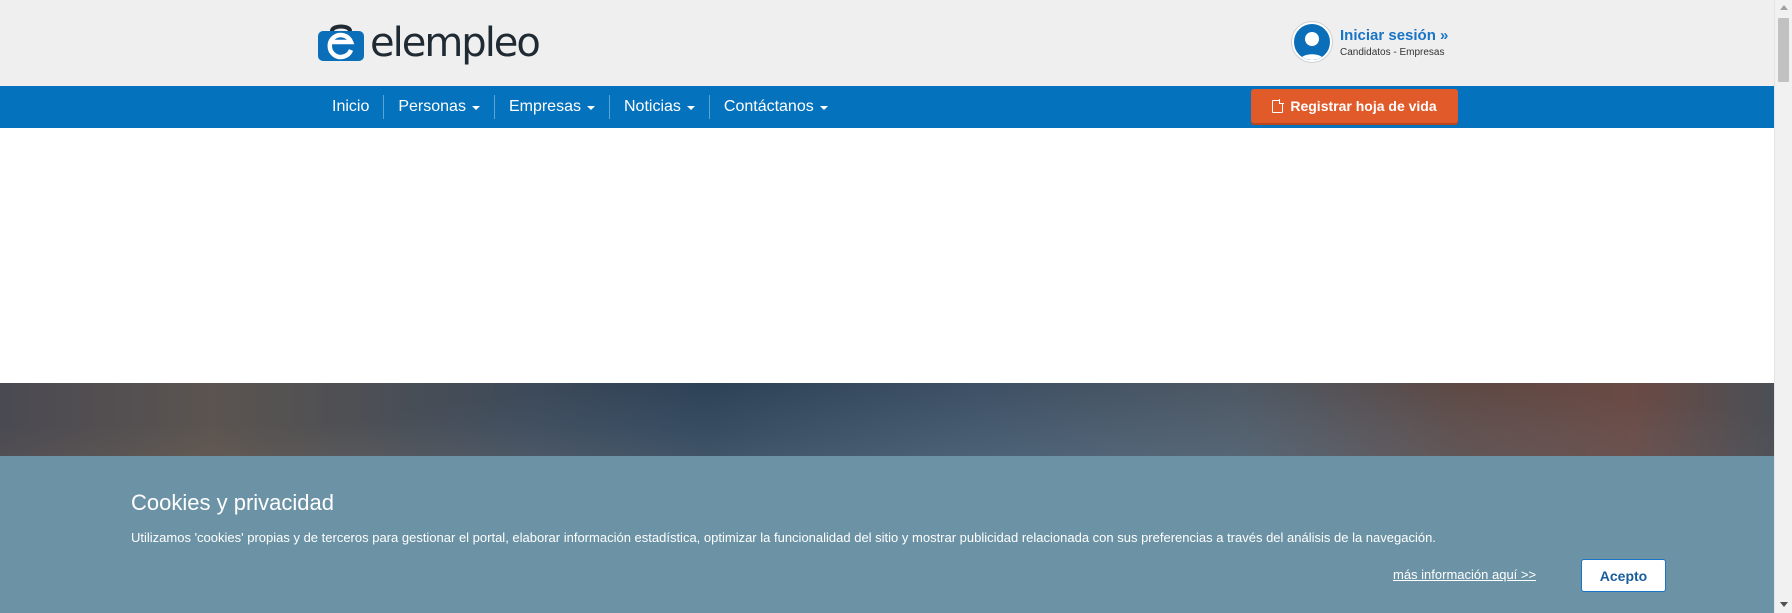 The image size is (1792, 613). What do you see at coordinates (1363, 106) in the screenshot?
I see `register-cv-label: Registrar hoja de vida` at bounding box center [1363, 106].